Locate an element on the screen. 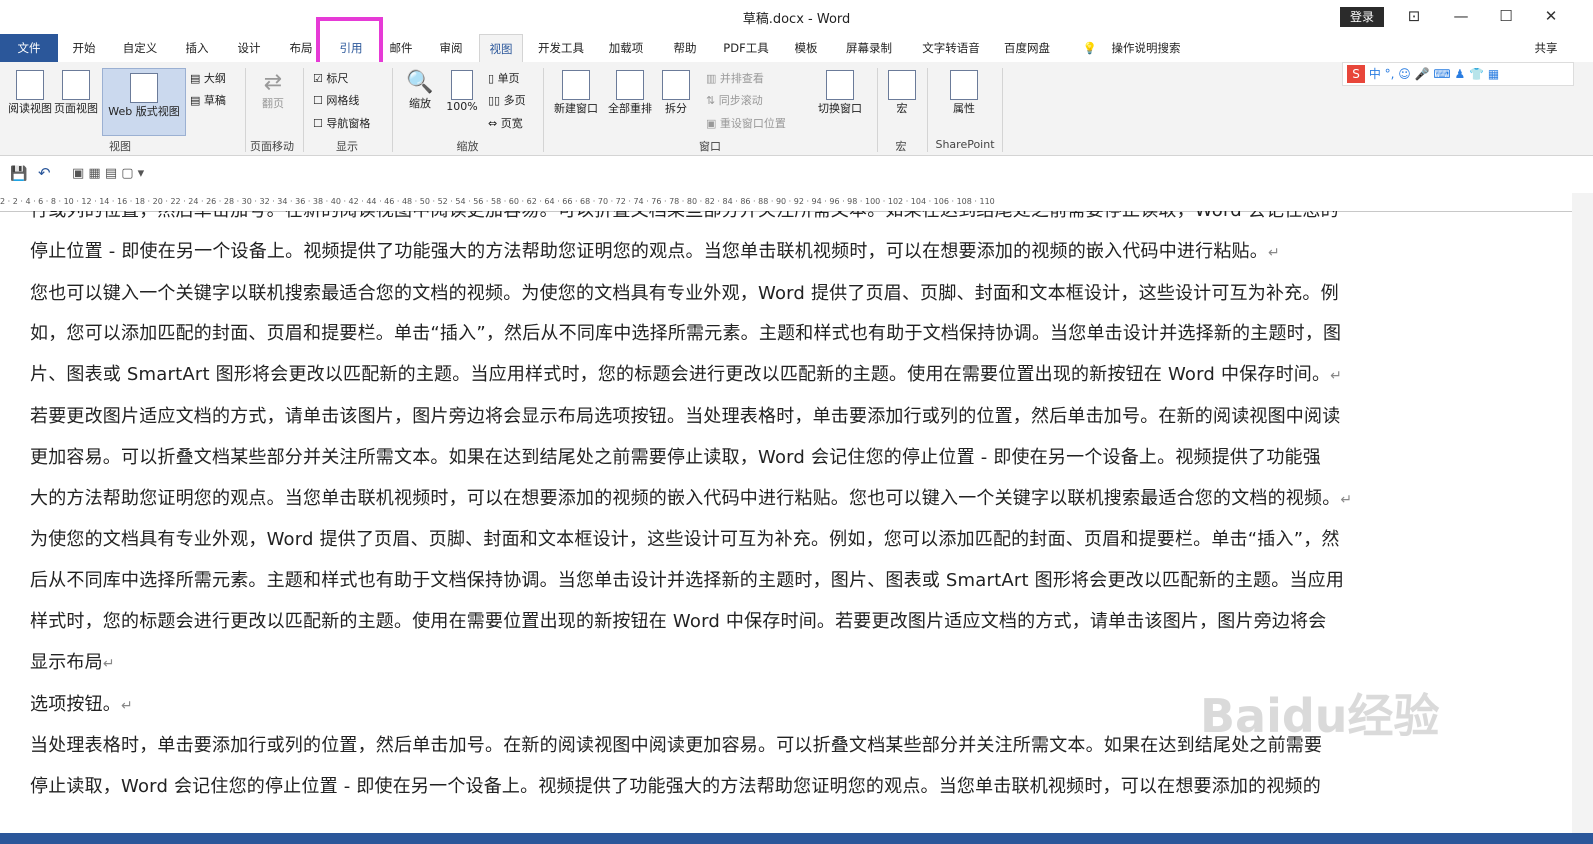 This screenshot has height=844, width=1593. tab-home: 开始 is located at coordinates (84, 48).